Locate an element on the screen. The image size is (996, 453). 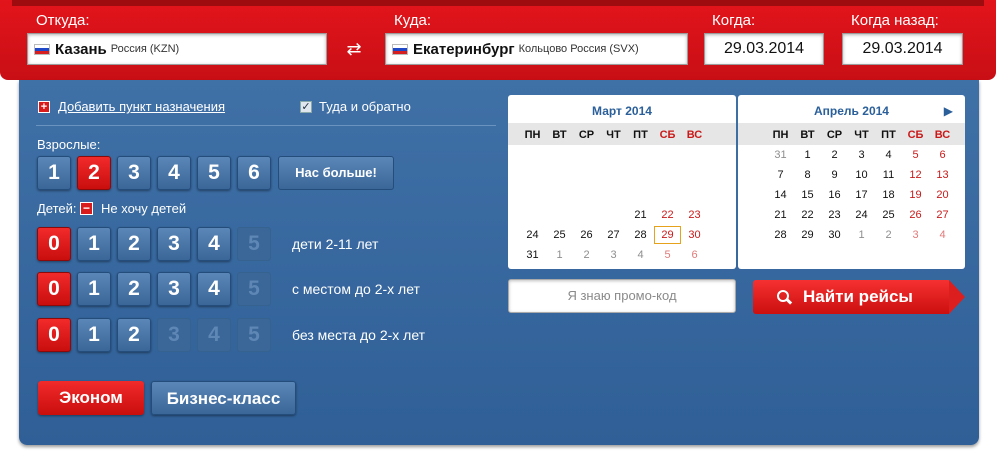
adult-count-button: 2 is located at coordinates (94, 173).